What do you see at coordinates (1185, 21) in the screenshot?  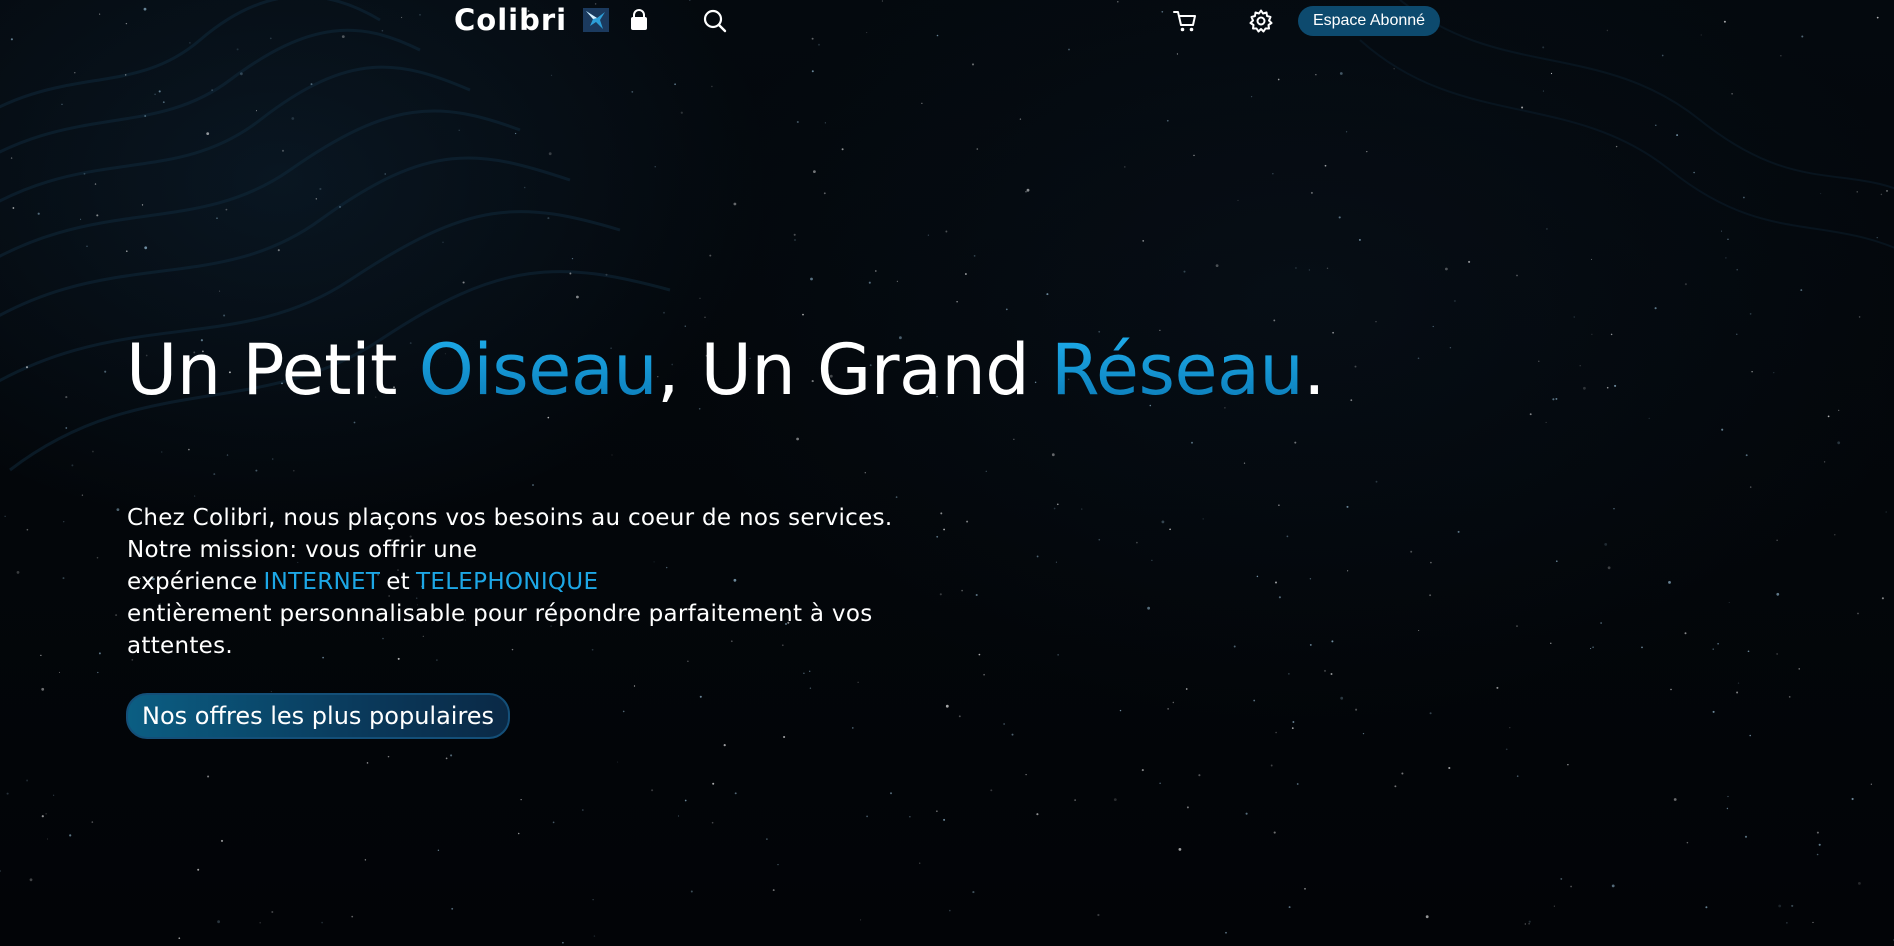 I see `cart-icon` at bounding box center [1185, 21].